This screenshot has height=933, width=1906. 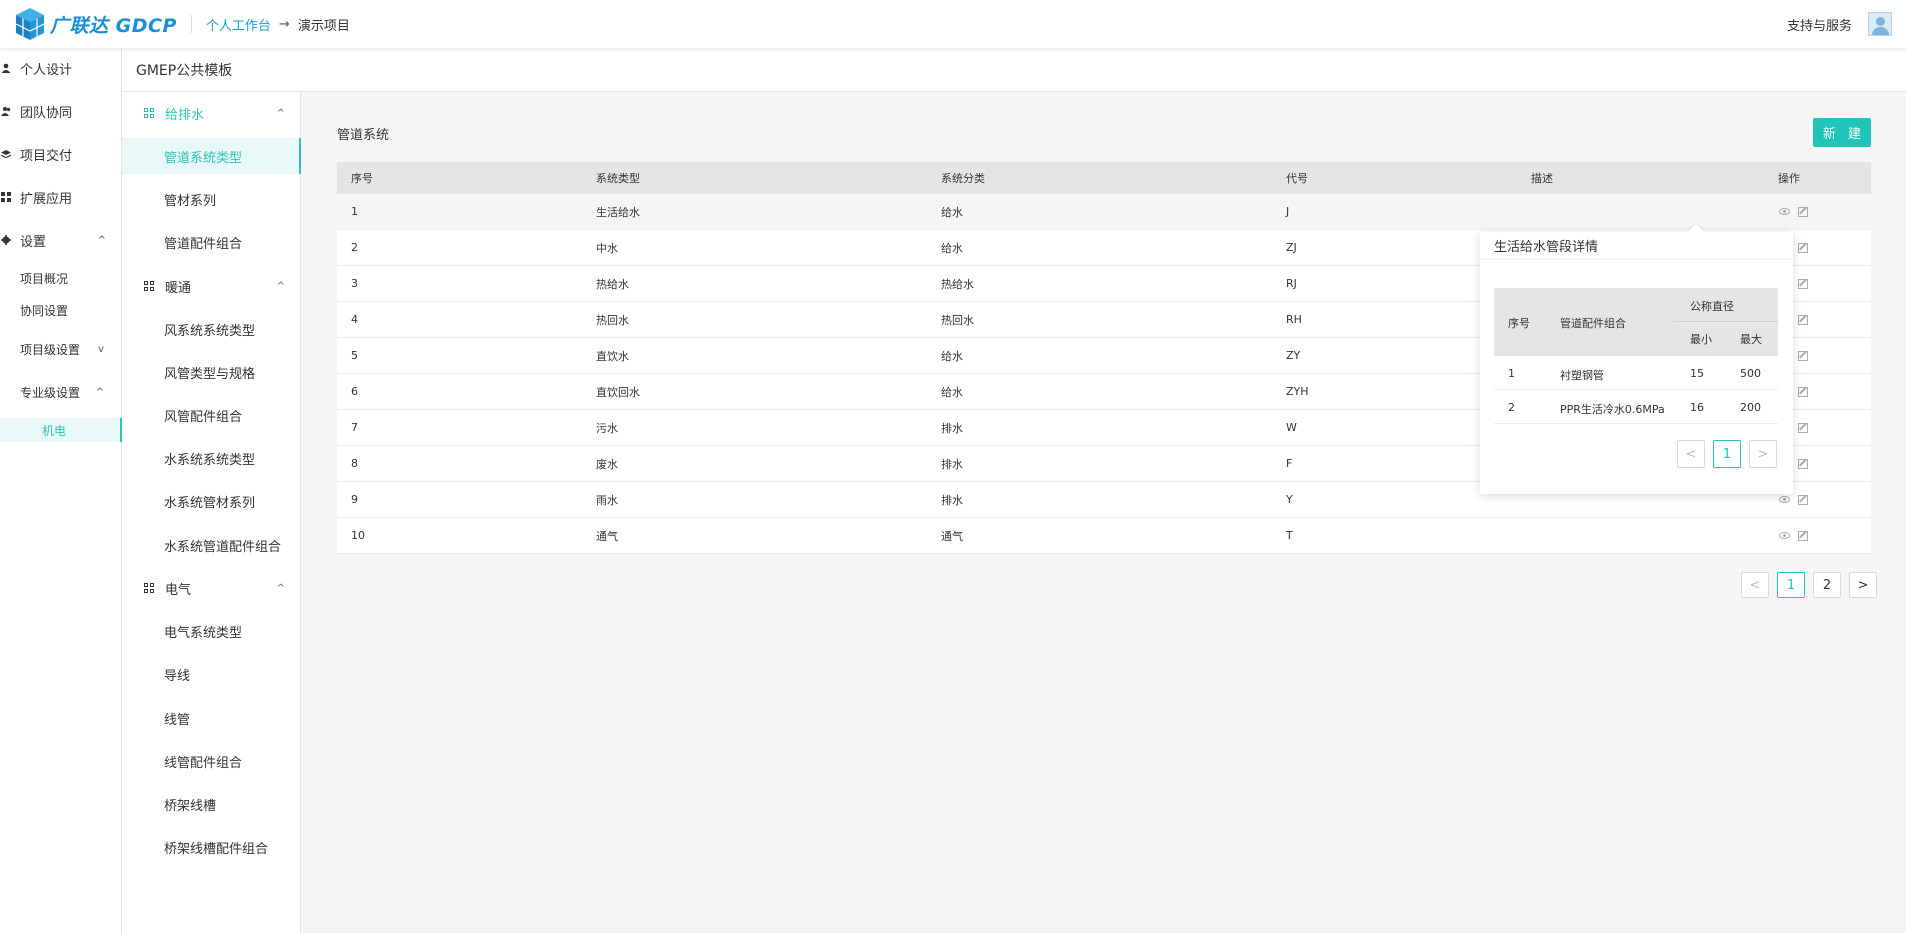 I want to click on nav-collab-settings: 协同设置, so click(x=70, y=310).